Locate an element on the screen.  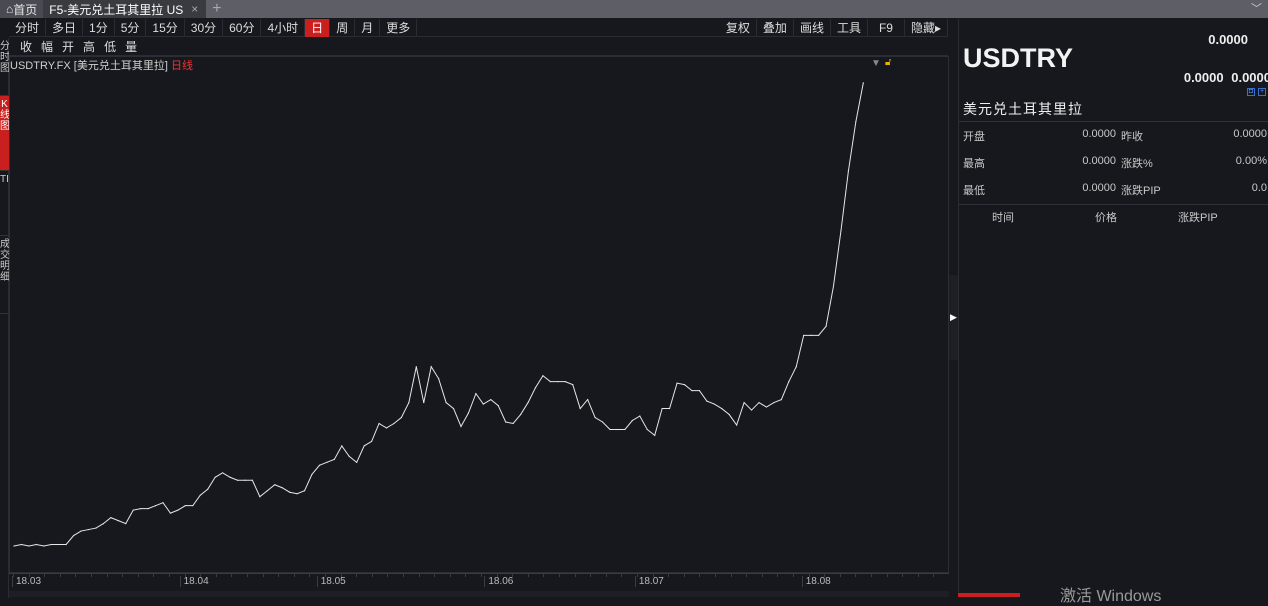
indicator-item: 开 is located at coordinates (68, 46).